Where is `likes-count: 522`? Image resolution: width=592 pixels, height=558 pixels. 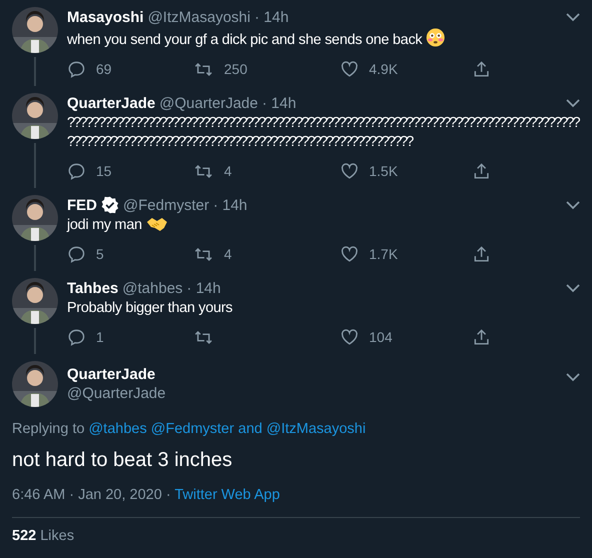 likes-count: 522 is located at coordinates (24, 536).